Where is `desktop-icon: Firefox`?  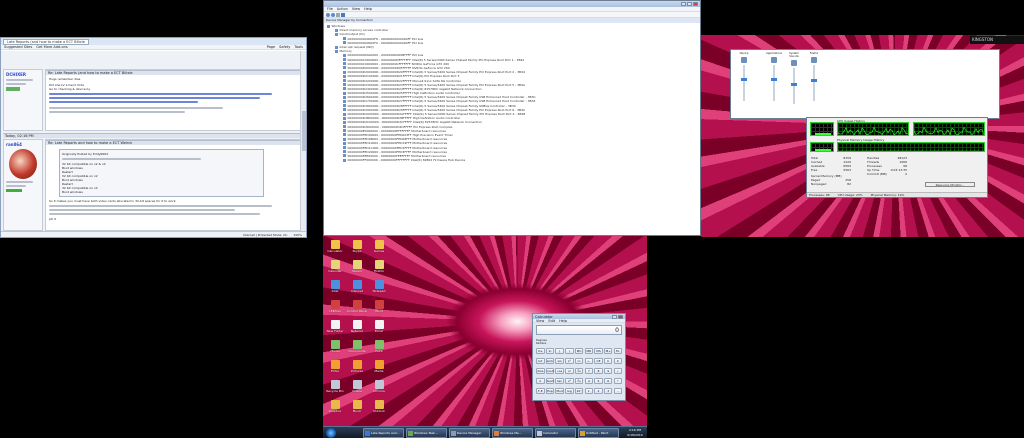 desktop-icon: Firefox is located at coordinates (379, 267).